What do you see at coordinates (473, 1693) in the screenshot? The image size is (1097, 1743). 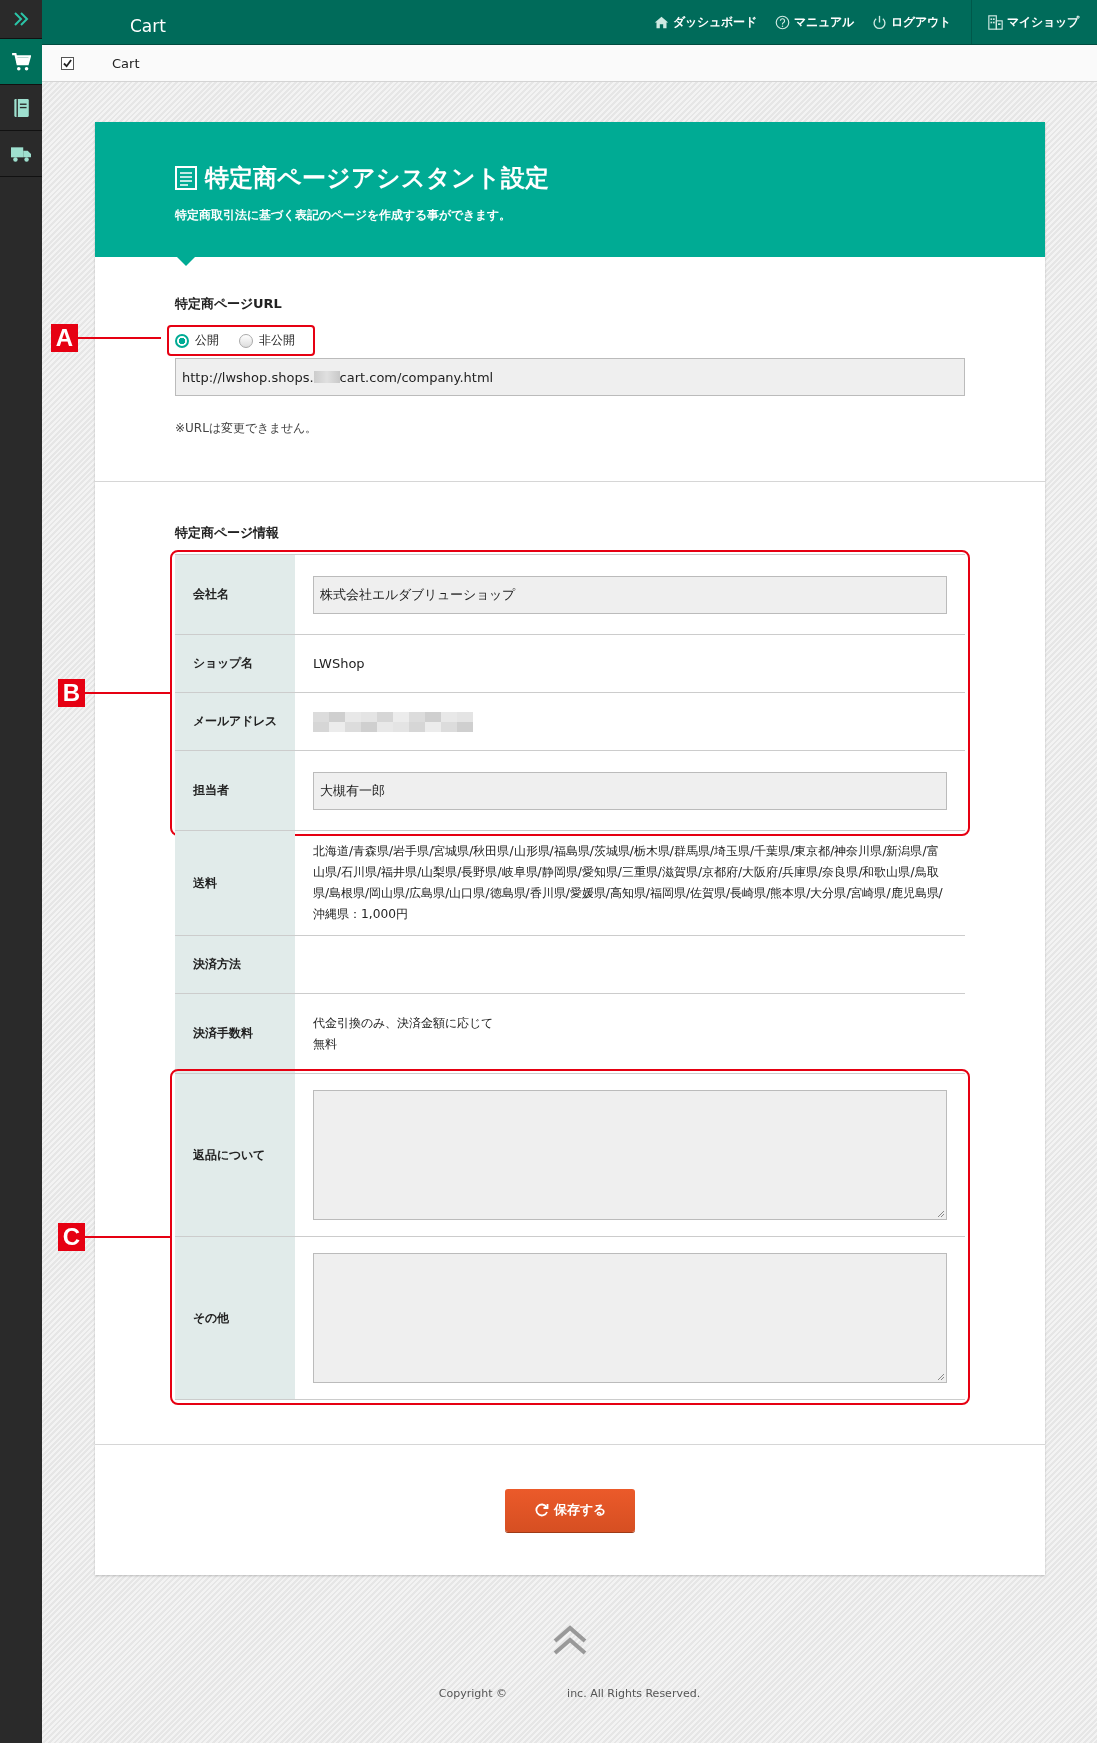 I see `copyright-text: Copyright ©` at bounding box center [473, 1693].